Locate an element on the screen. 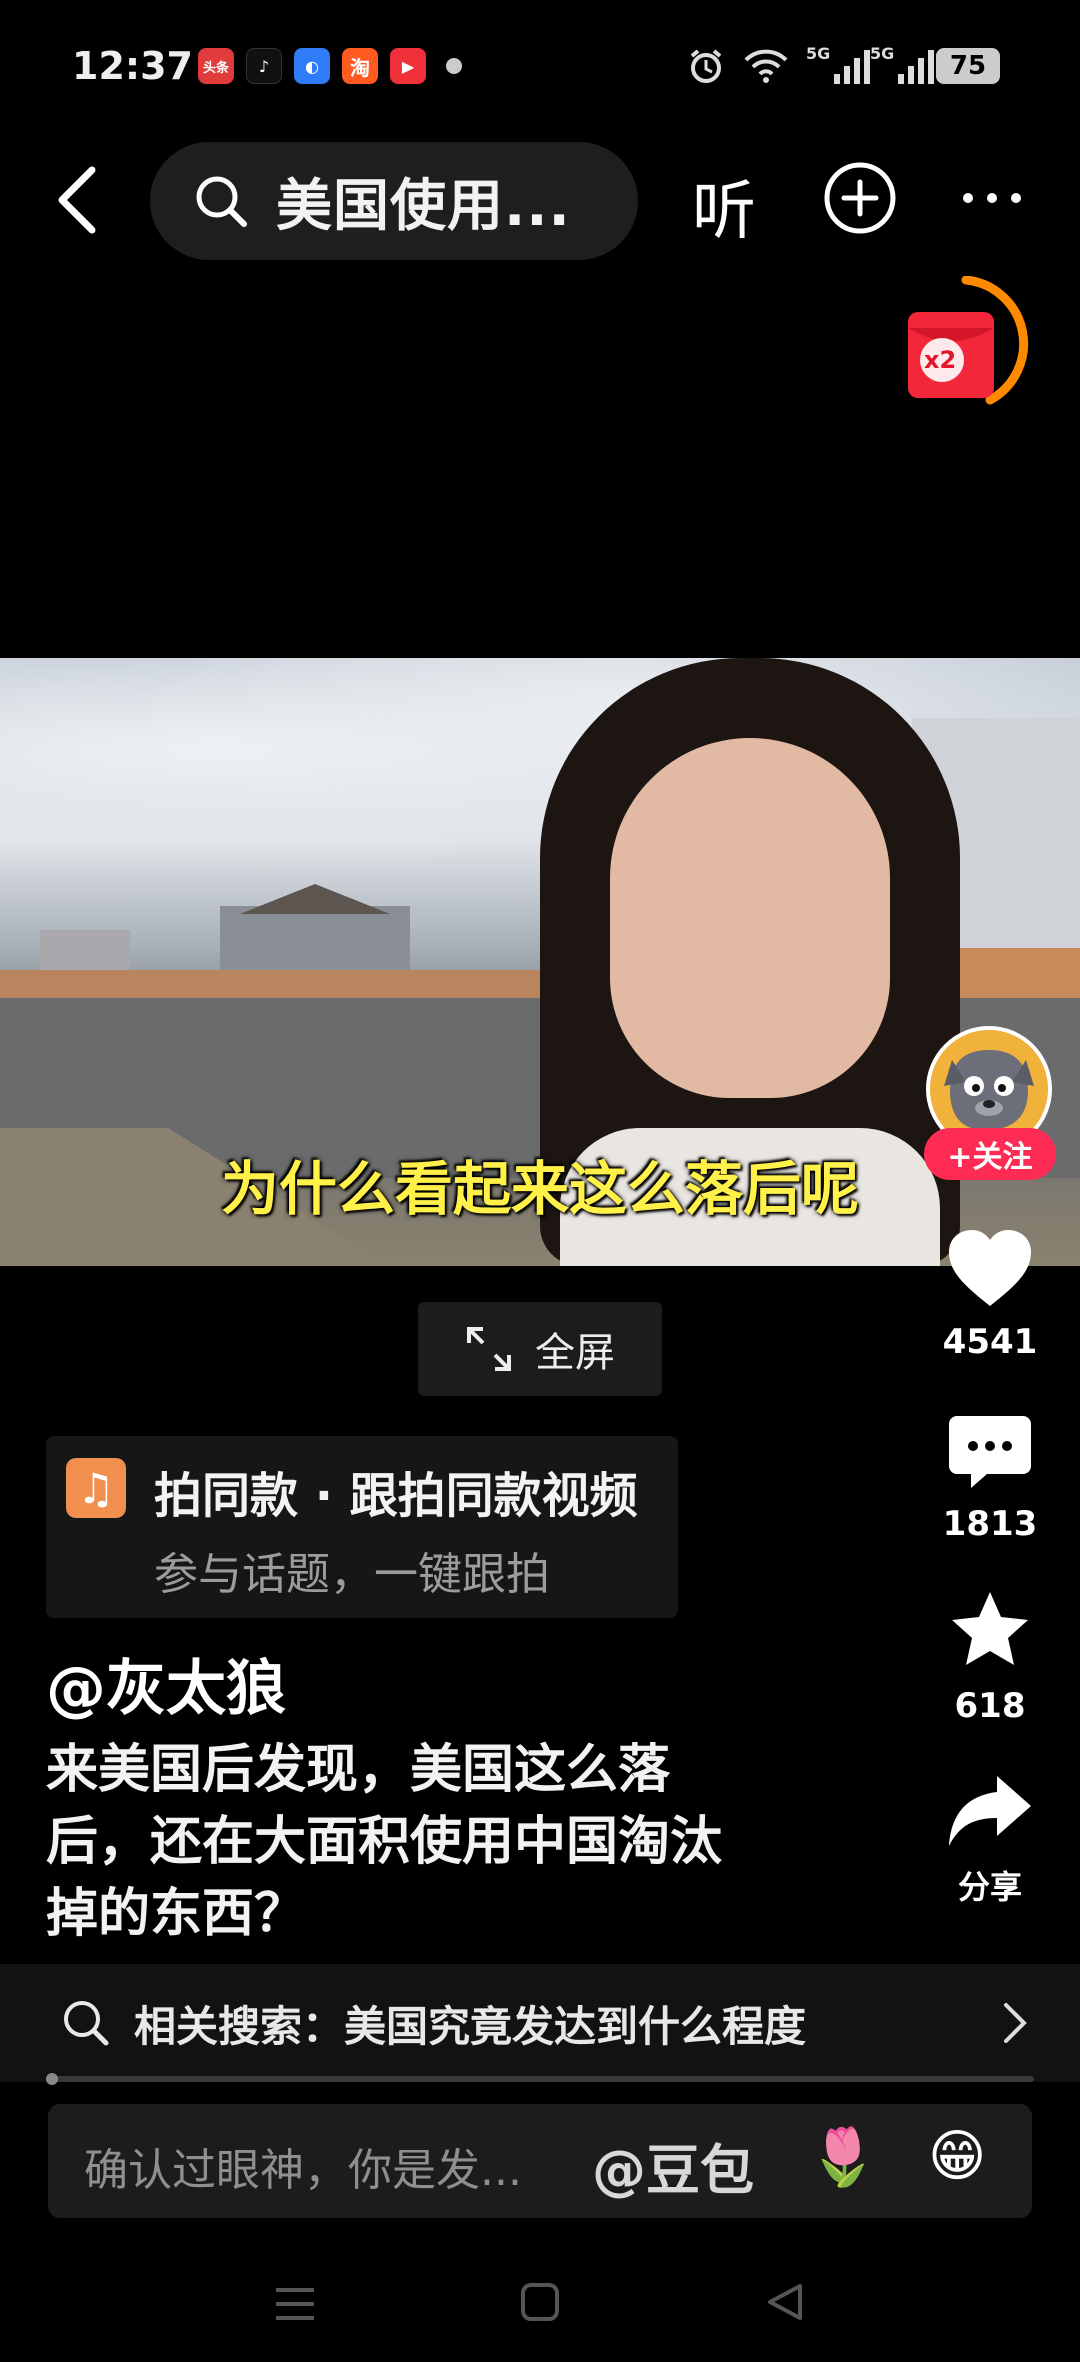 The width and height of the screenshot is (1080, 2362). fence is located at coordinates (280, 985).